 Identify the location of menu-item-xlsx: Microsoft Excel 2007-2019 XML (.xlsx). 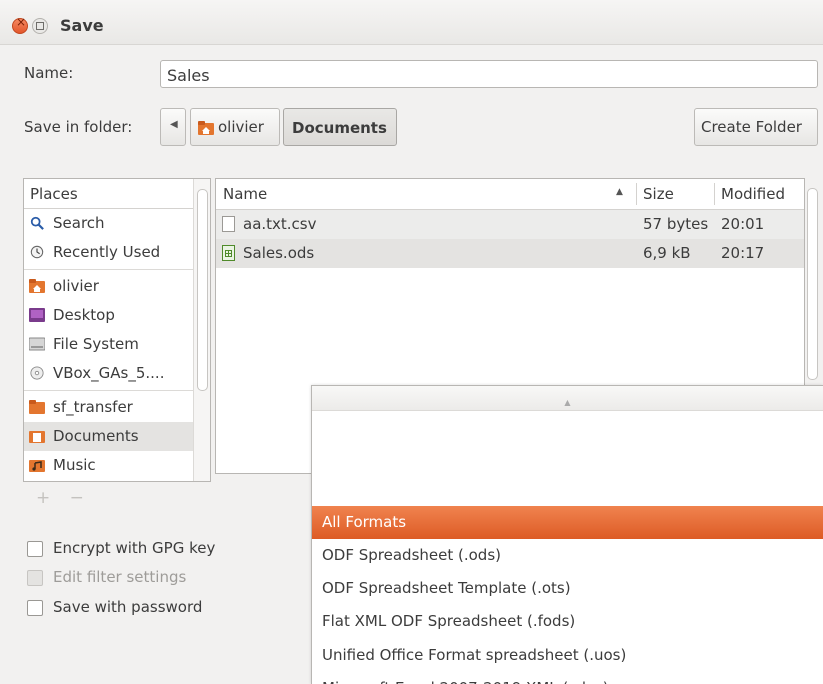
(567, 678).